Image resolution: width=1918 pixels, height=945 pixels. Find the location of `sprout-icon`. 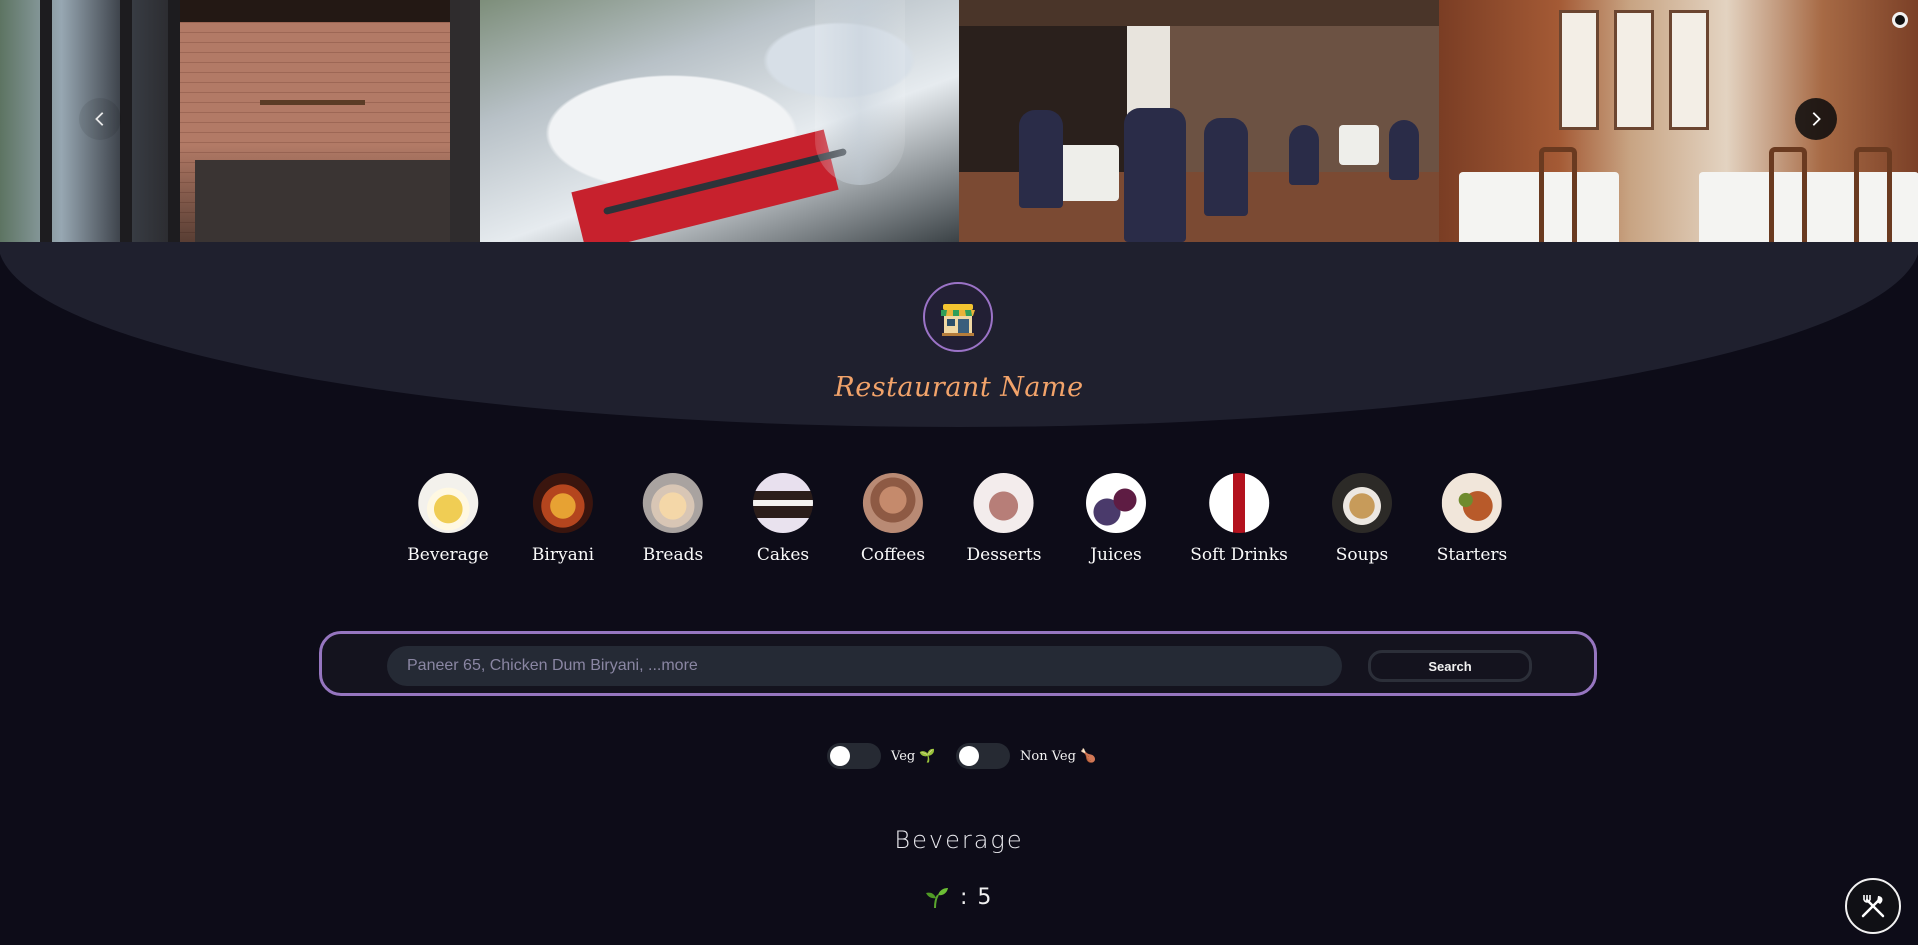

sprout-icon is located at coordinates (937, 898).